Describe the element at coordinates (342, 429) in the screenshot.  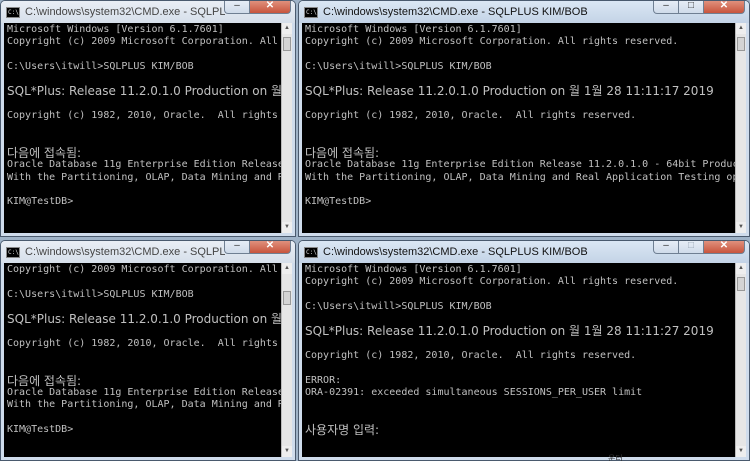
I see `console-line: 사용자명 입력:` at that location.